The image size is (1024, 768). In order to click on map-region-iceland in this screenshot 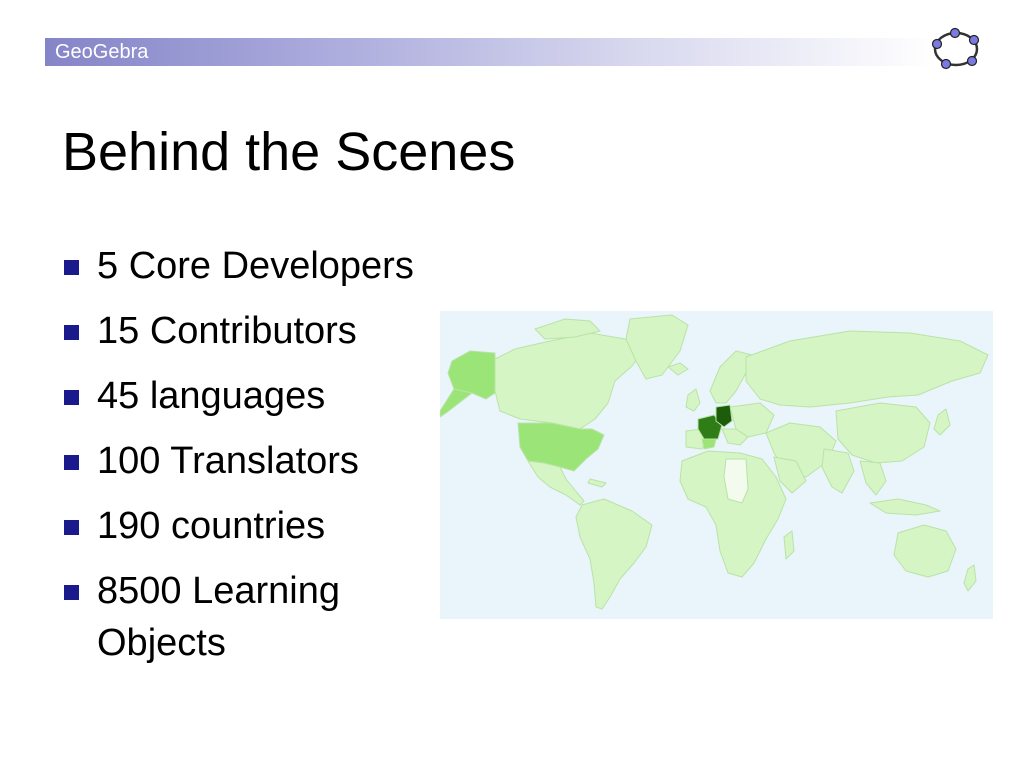, I will do `click(678, 369)`.